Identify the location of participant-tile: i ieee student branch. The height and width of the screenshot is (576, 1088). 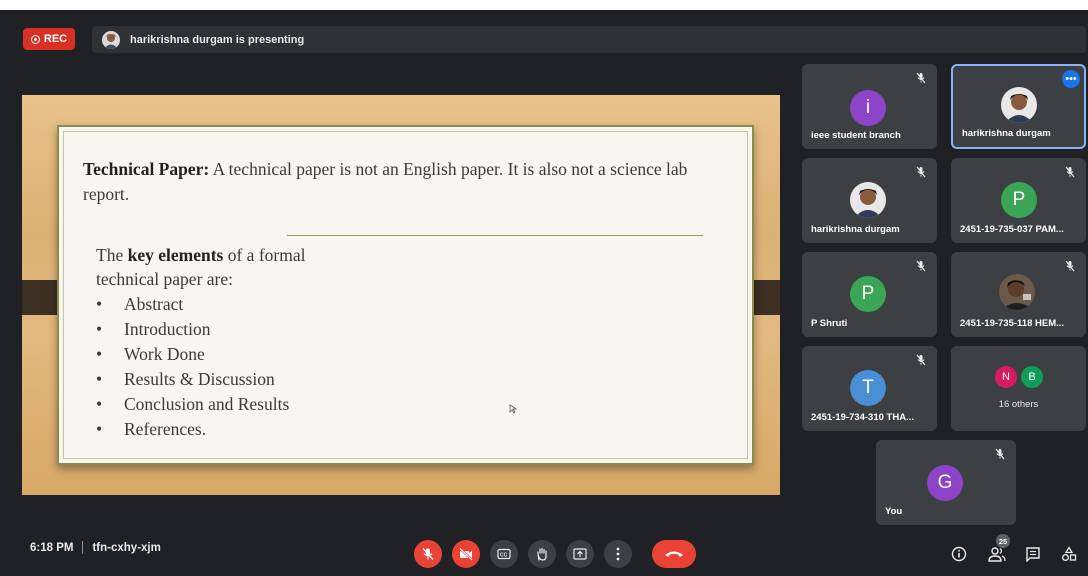
(869, 106).